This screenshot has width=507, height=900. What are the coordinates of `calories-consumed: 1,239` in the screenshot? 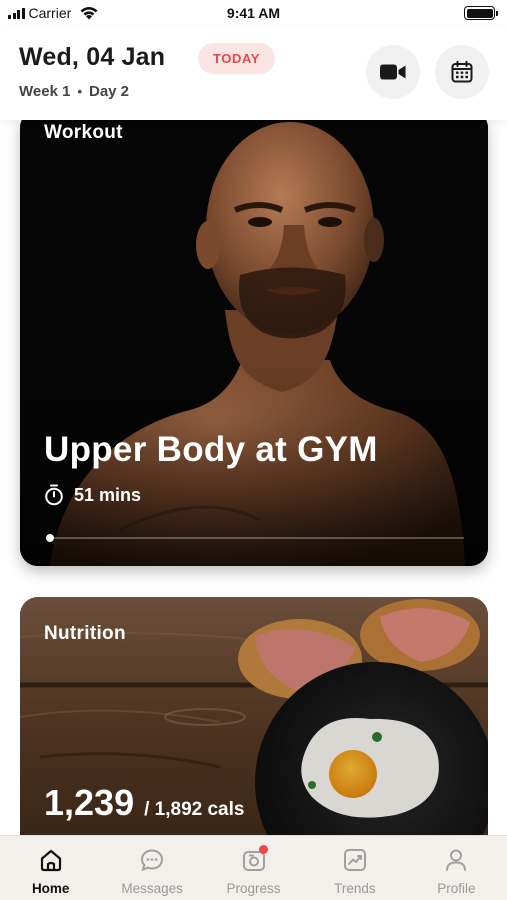 It's located at (89, 802).